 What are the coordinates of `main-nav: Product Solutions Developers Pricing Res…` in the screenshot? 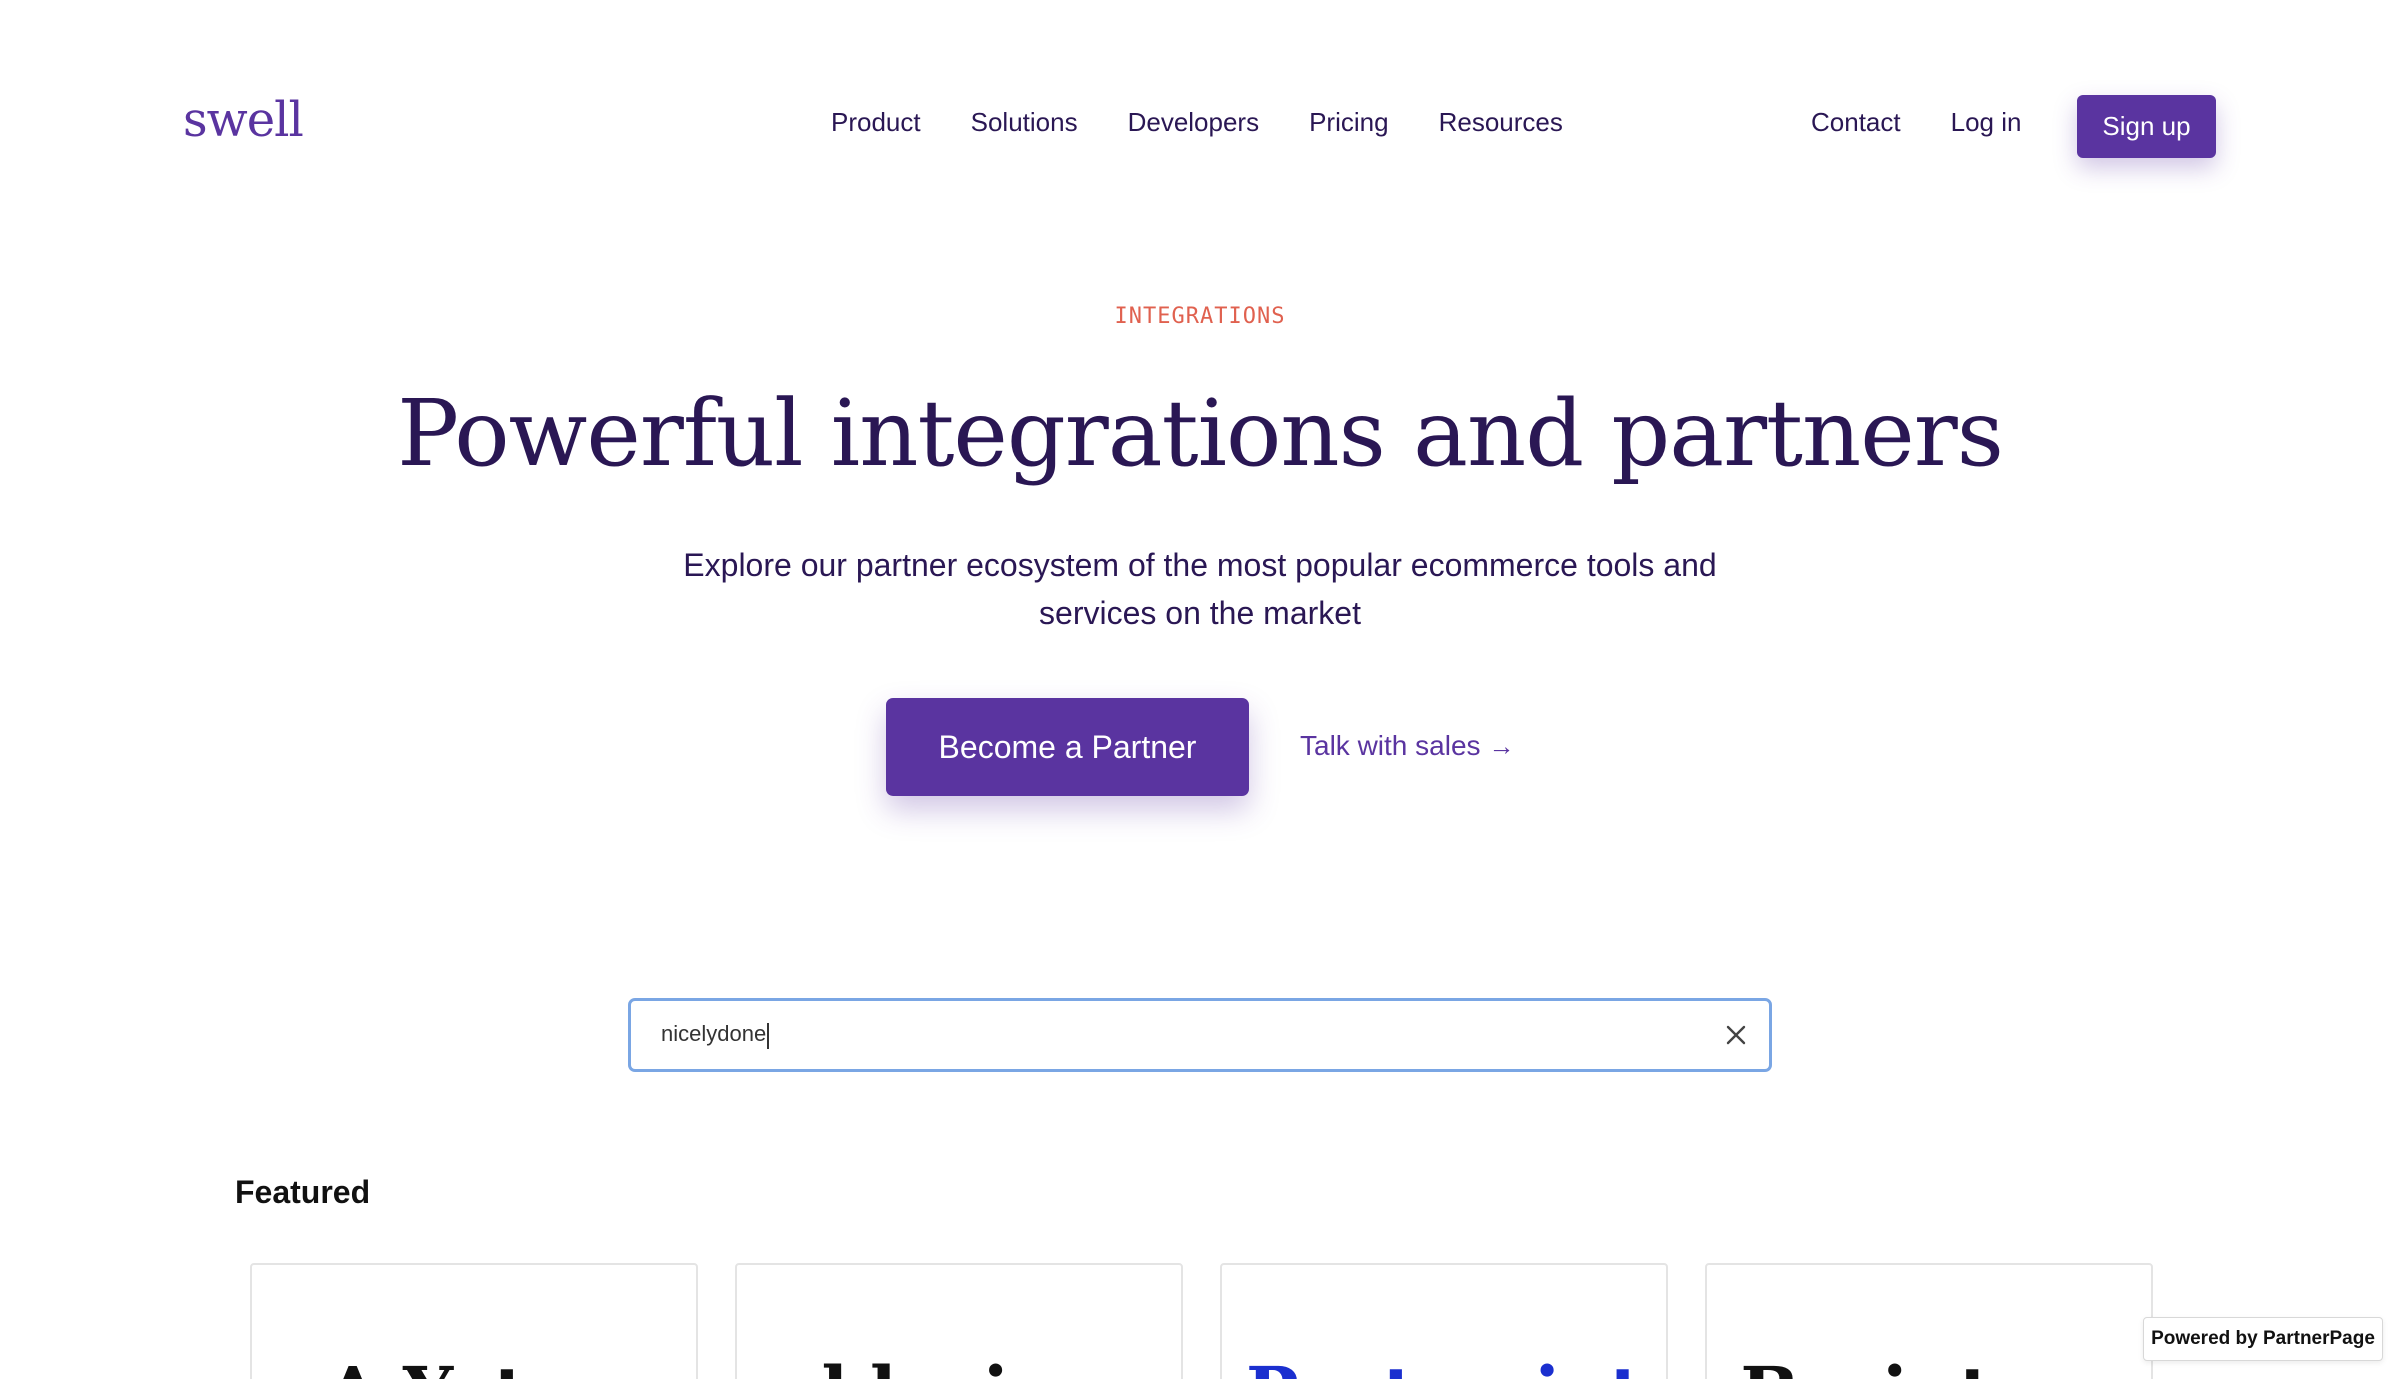 It's located at (1197, 122).